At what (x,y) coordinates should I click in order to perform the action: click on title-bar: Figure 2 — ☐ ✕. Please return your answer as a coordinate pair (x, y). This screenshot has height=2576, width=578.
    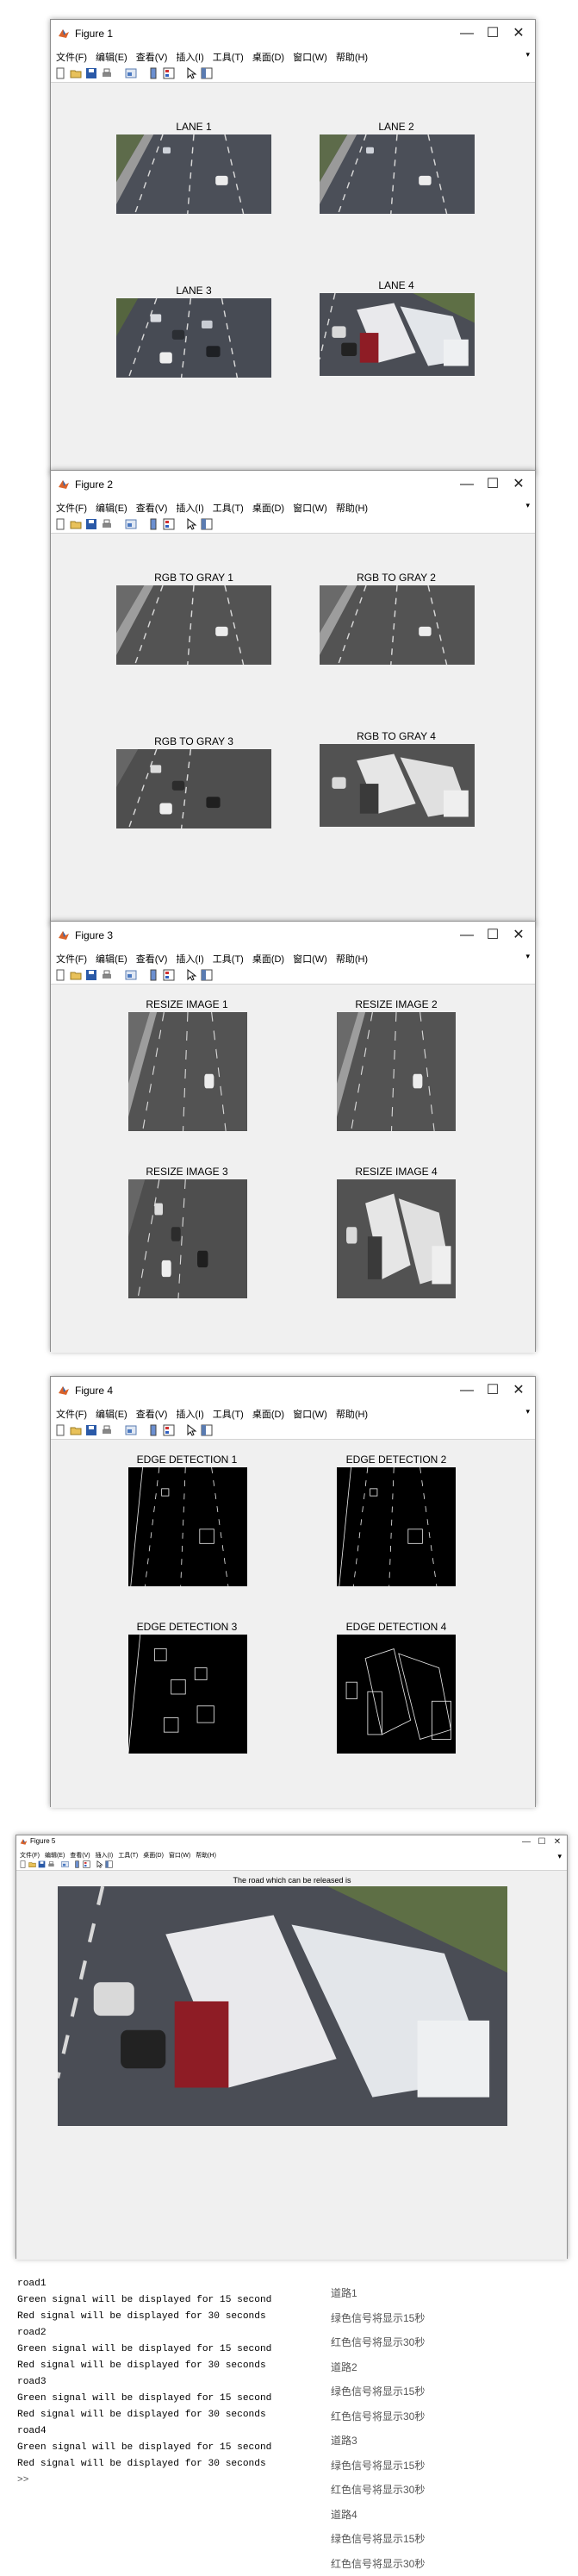
    Looking at the image, I should click on (293, 484).